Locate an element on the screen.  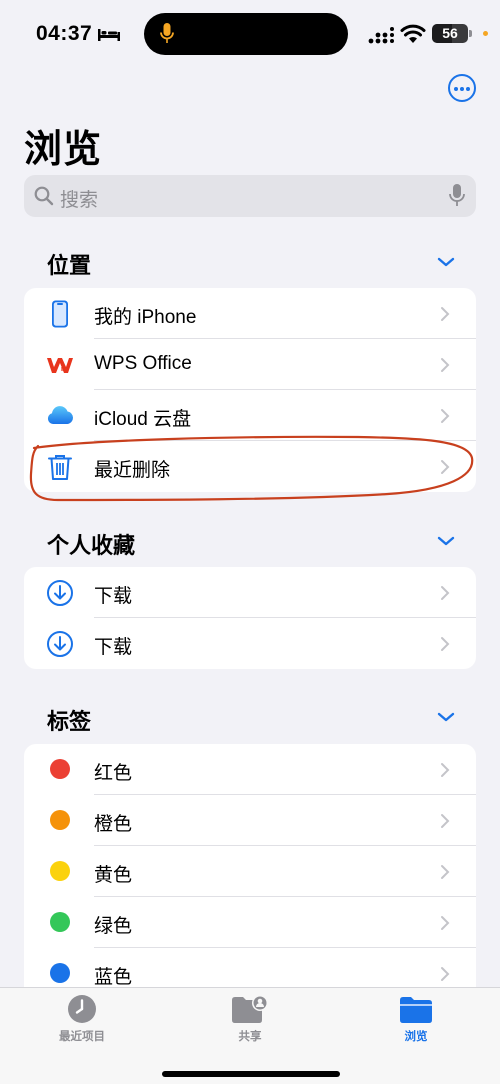
trash-icon is located at coordinates (60, 467).